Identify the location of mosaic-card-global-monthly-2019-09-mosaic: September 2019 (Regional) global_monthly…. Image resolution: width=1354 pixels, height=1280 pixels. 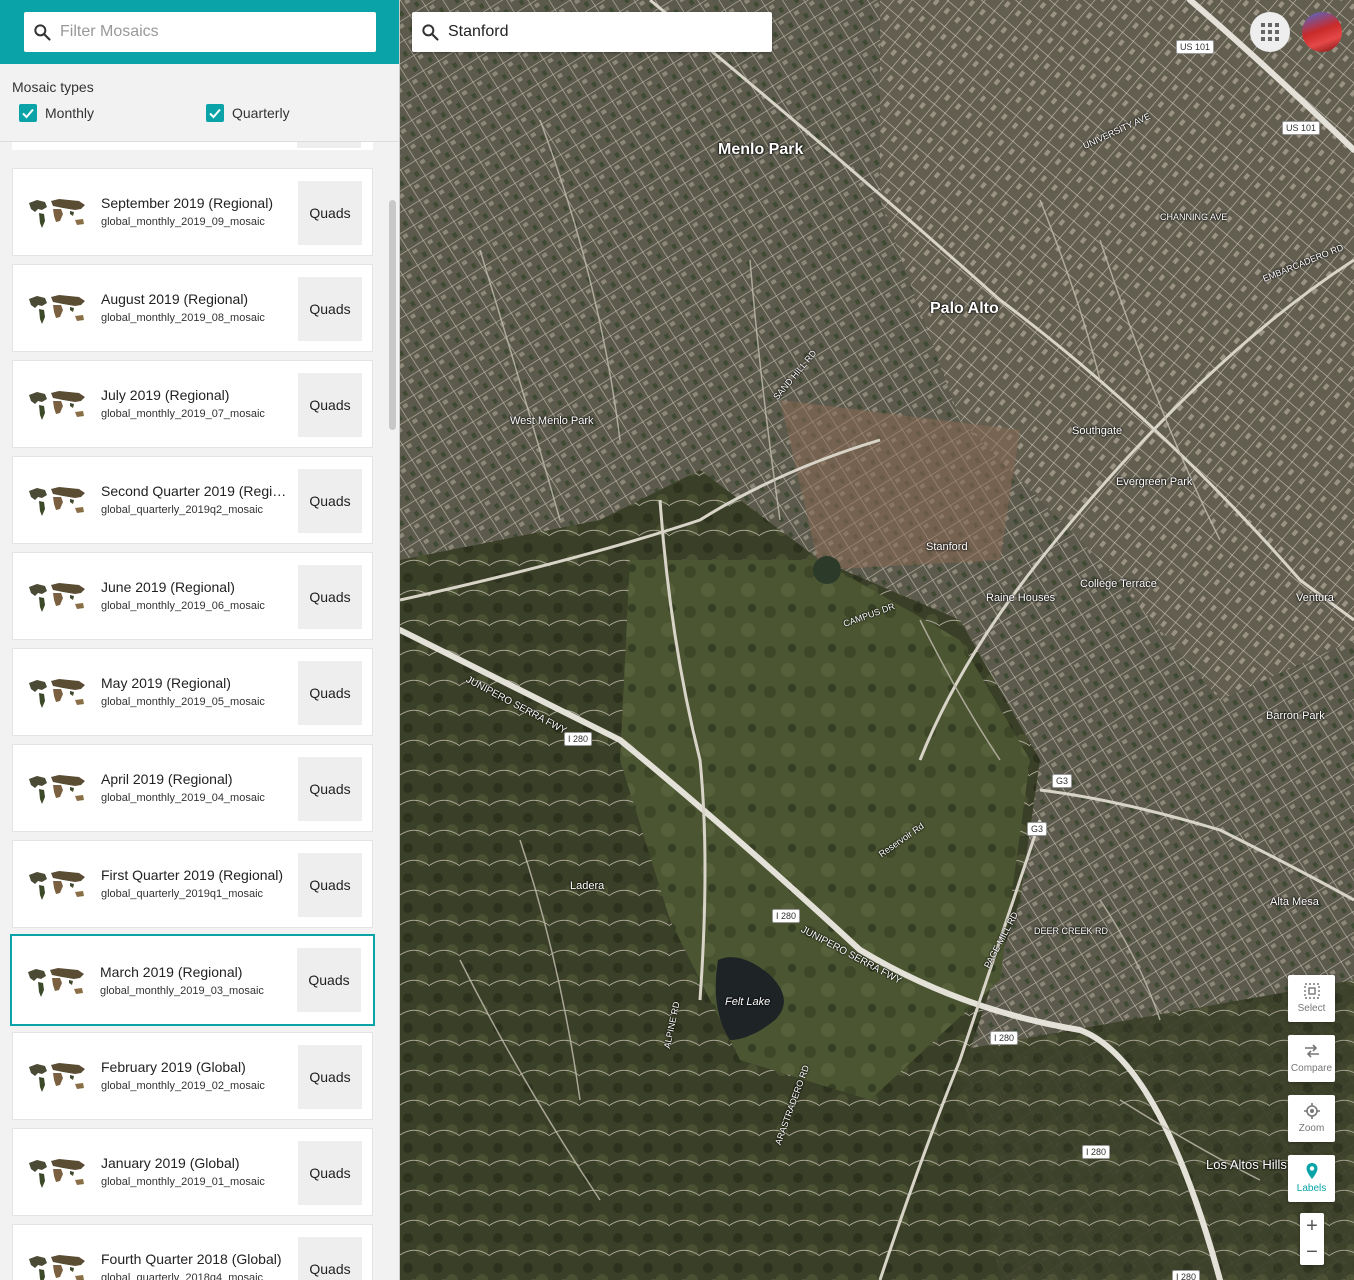
(192, 212).